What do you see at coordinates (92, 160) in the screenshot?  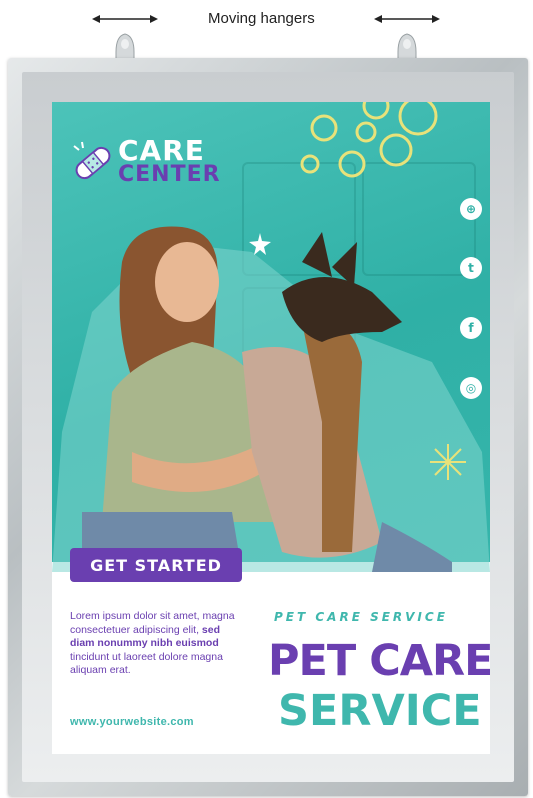 I see `bandage-icon` at bounding box center [92, 160].